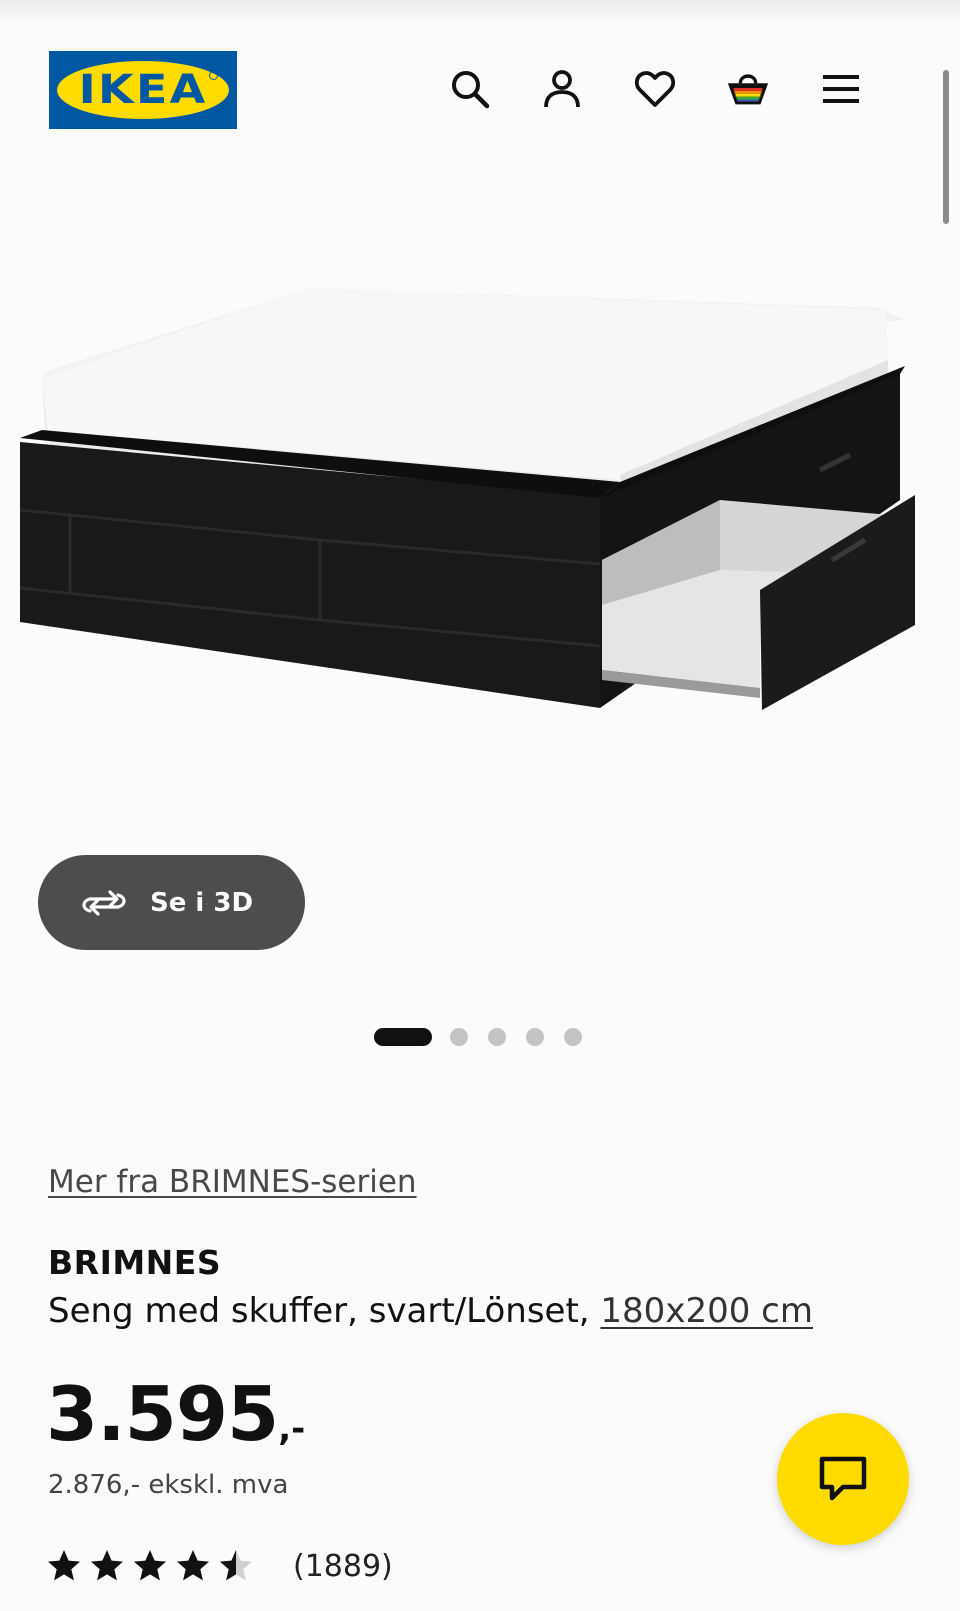  I want to click on logo-oval: IKEA, so click(143, 90).